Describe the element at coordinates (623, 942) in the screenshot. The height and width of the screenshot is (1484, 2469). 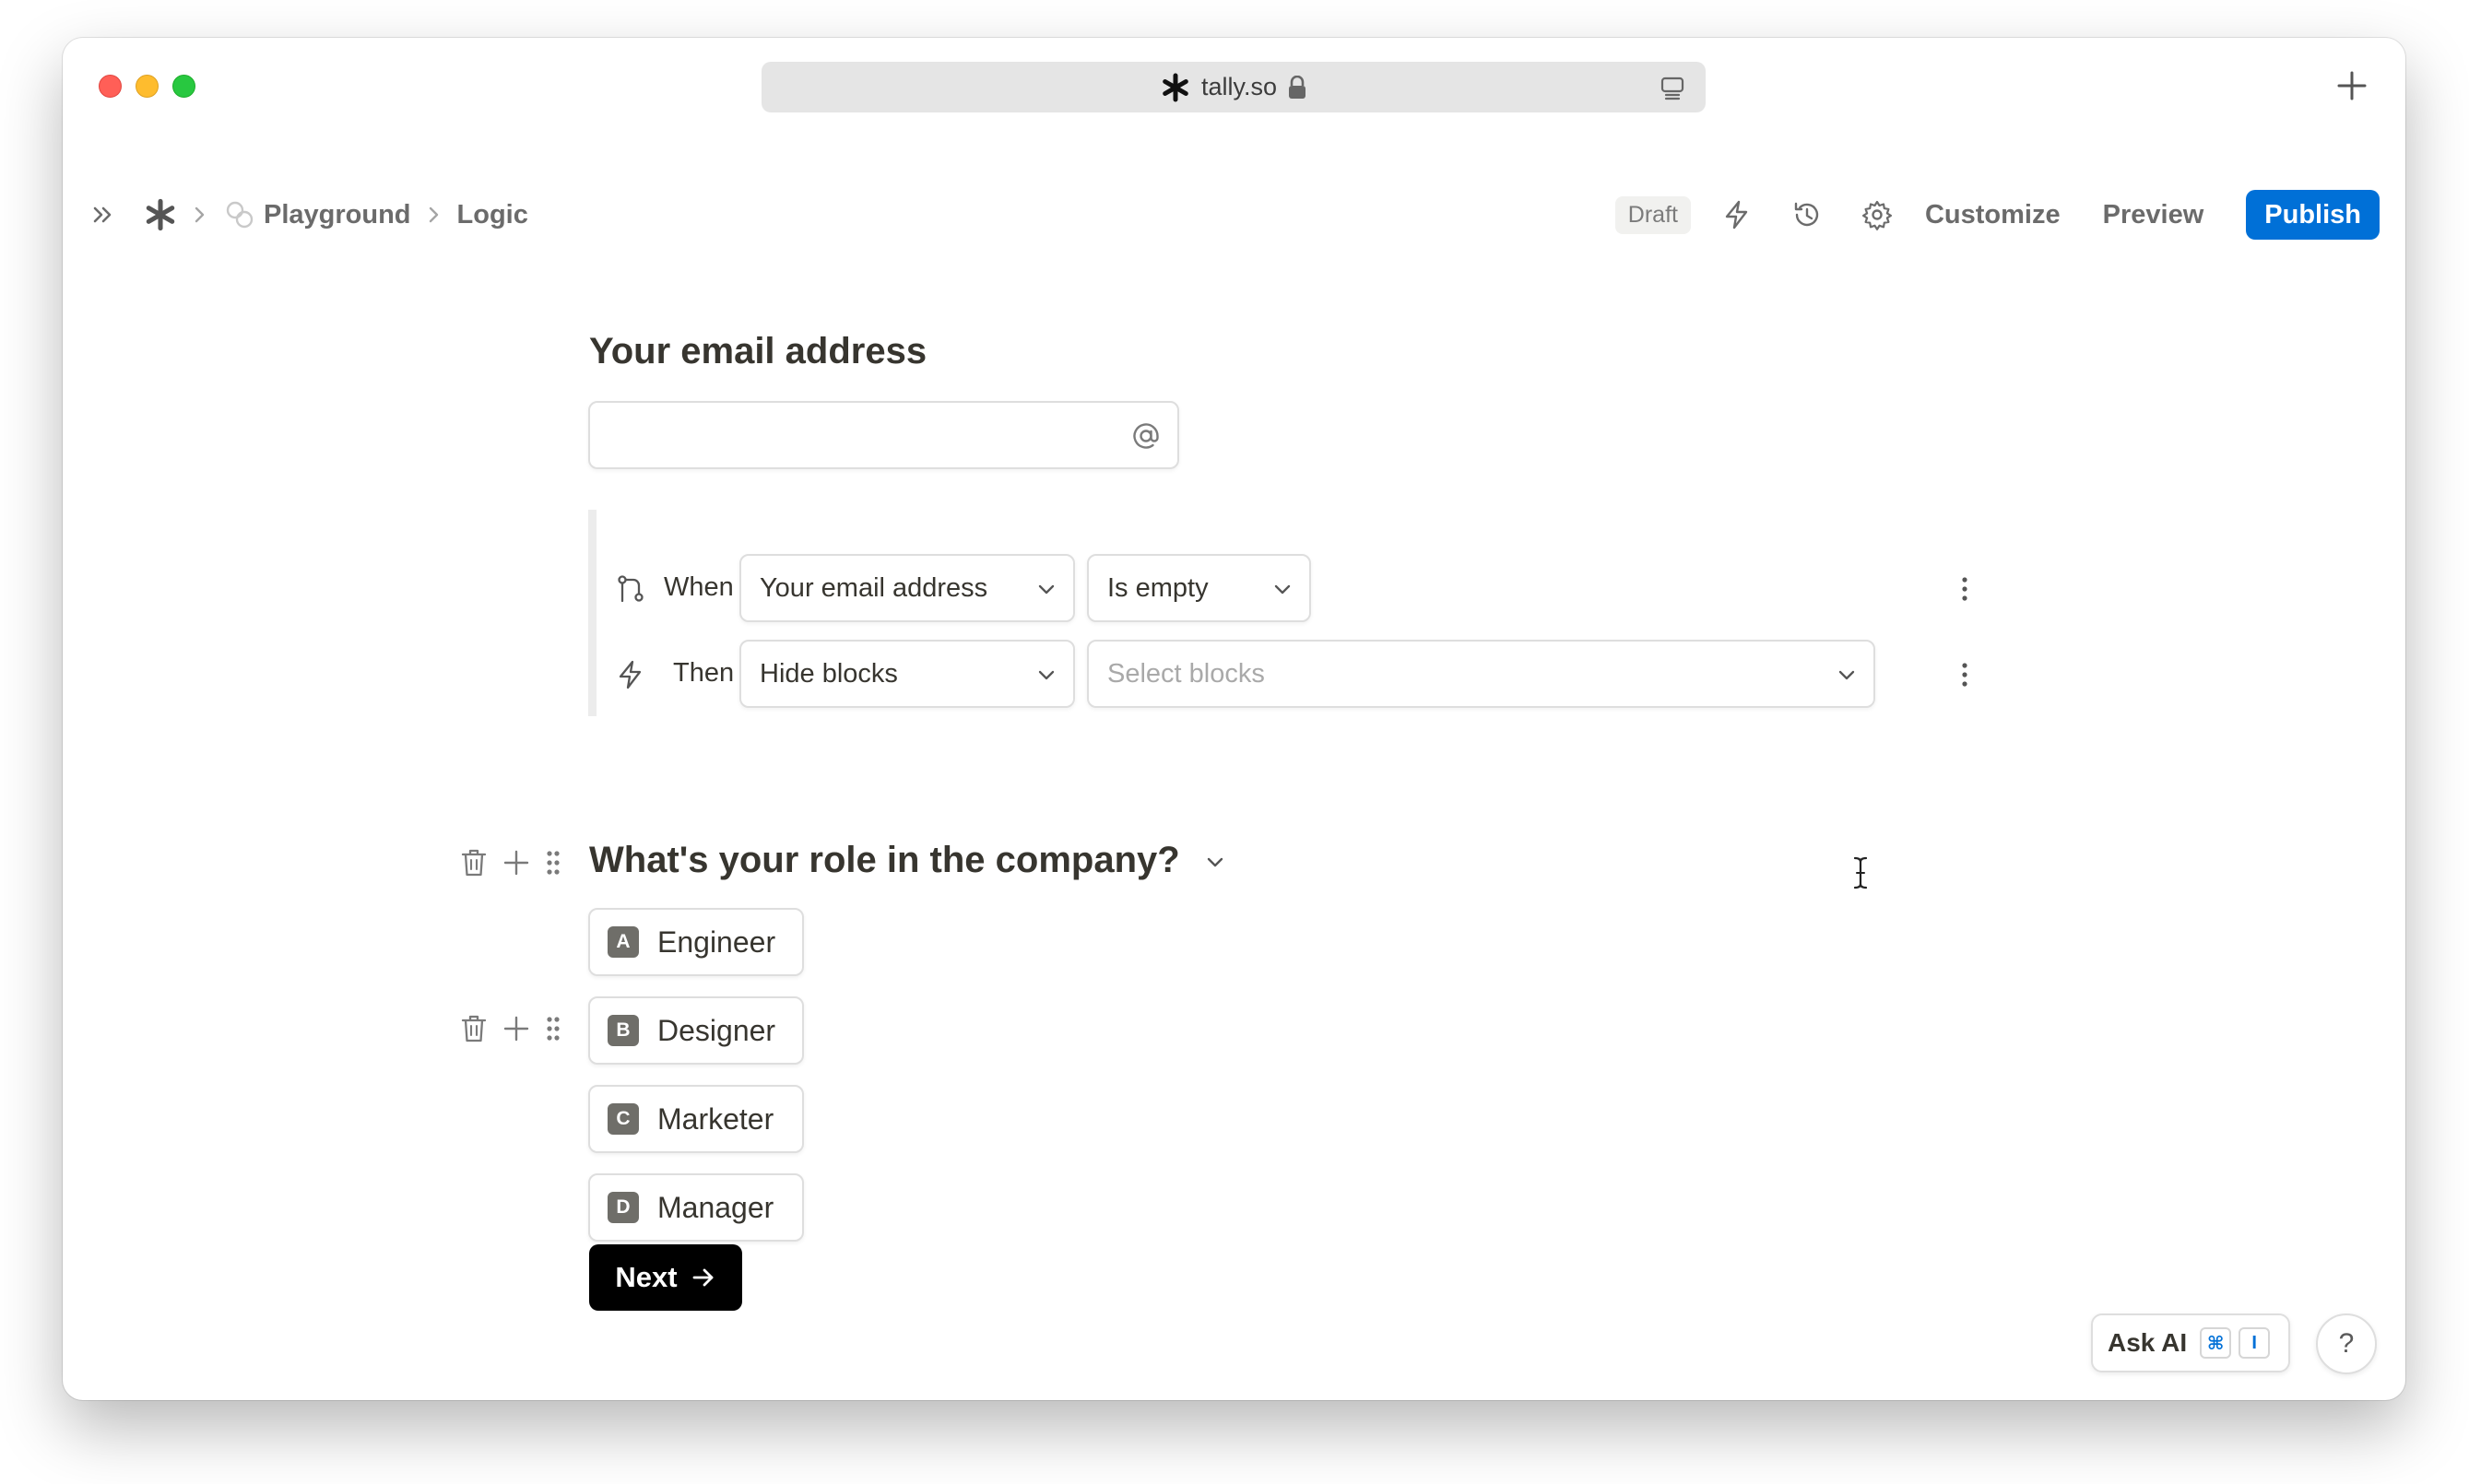
I see `option-key: A` at that location.